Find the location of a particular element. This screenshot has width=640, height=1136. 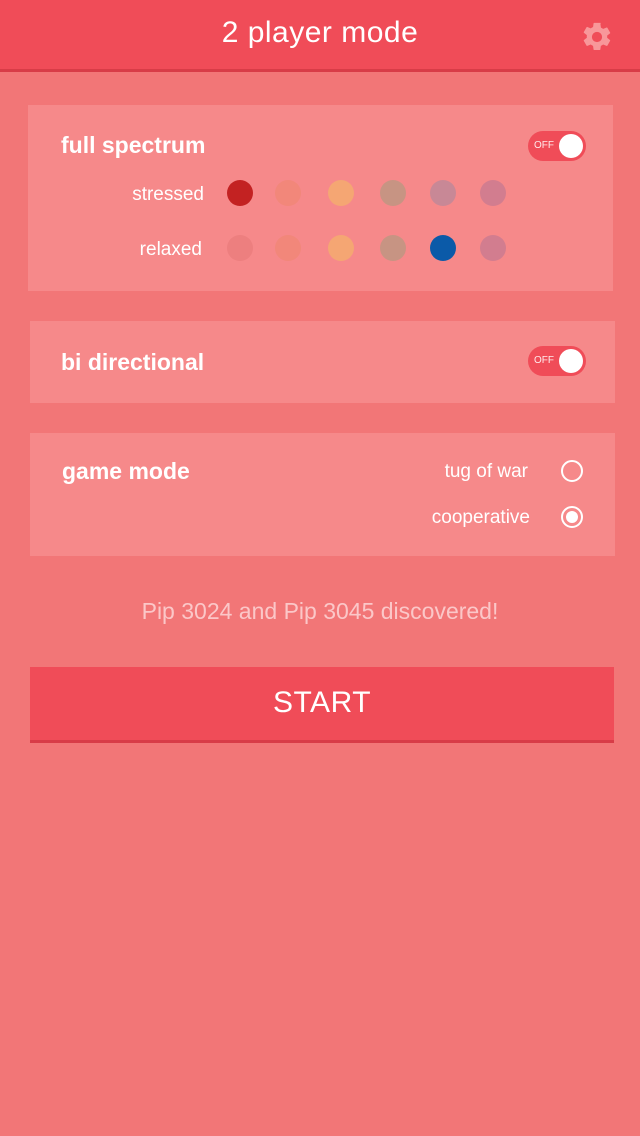

full-spectrum-title: full spectrum is located at coordinates (133, 145).